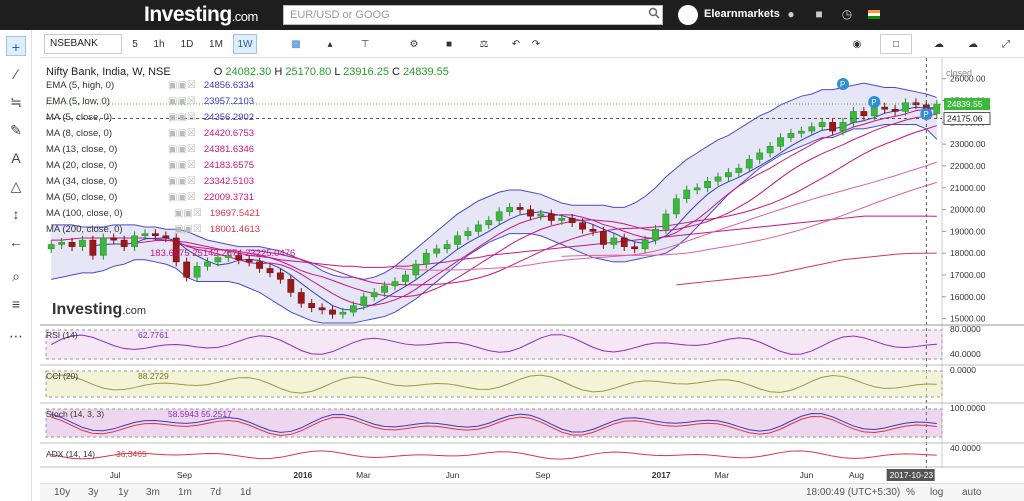  What do you see at coordinates (215, 492) in the screenshot?
I see `range-7d: 7d` at bounding box center [215, 492].